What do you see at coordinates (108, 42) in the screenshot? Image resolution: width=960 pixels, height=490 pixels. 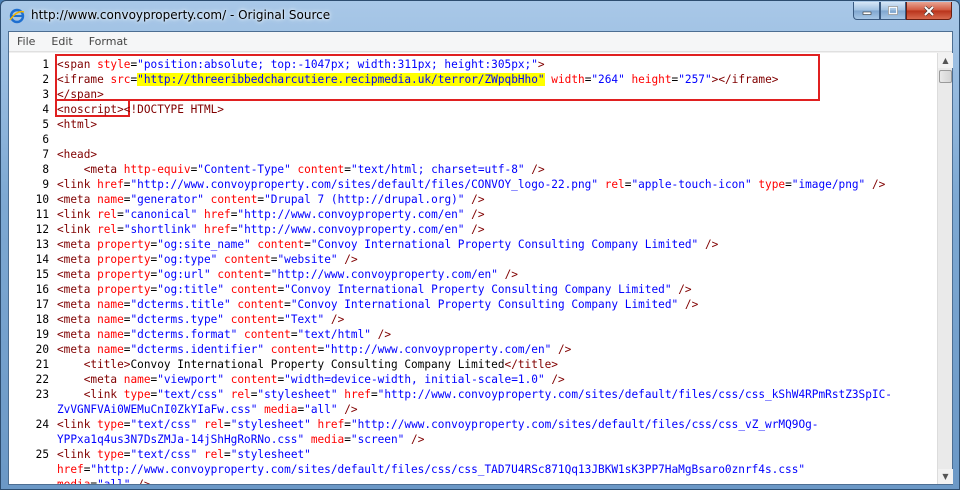 I see `menu-format: Format` at bounding box center [108, 42].